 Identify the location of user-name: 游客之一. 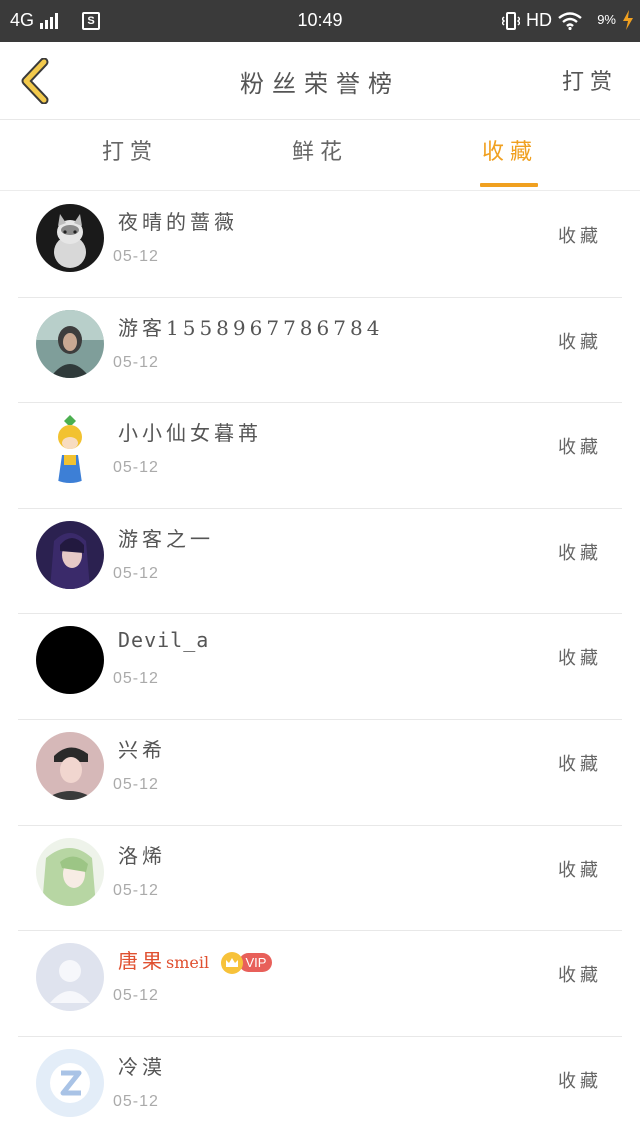
(166, 538).